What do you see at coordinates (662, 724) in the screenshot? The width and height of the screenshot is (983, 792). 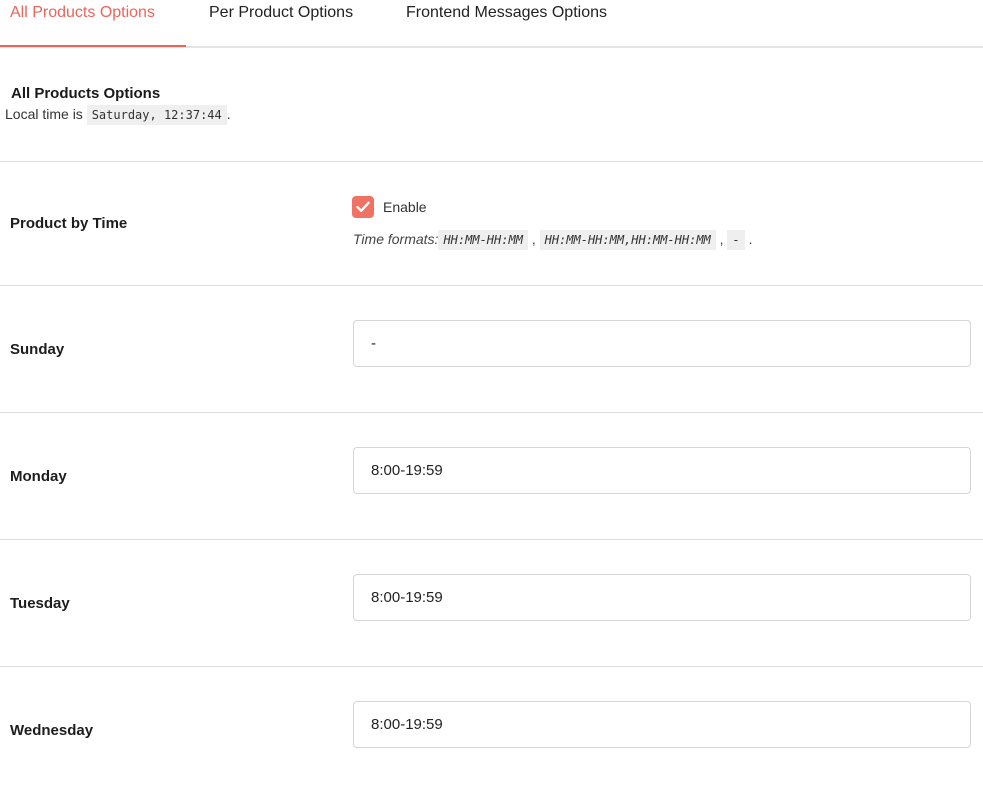 I see `wednesday-hours-input` at bounding box center [662, 724].